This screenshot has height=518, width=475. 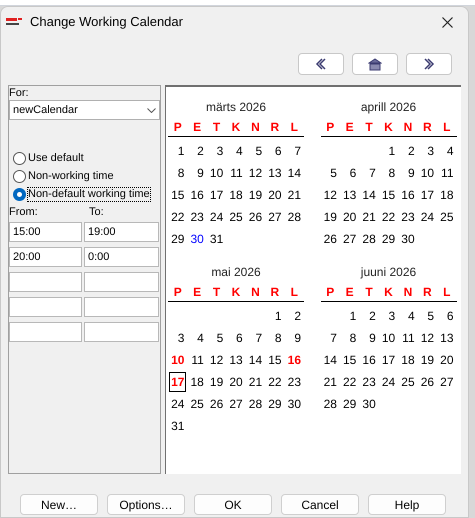 I want to click on calendar-day: 31, so click(x=217, y=239).